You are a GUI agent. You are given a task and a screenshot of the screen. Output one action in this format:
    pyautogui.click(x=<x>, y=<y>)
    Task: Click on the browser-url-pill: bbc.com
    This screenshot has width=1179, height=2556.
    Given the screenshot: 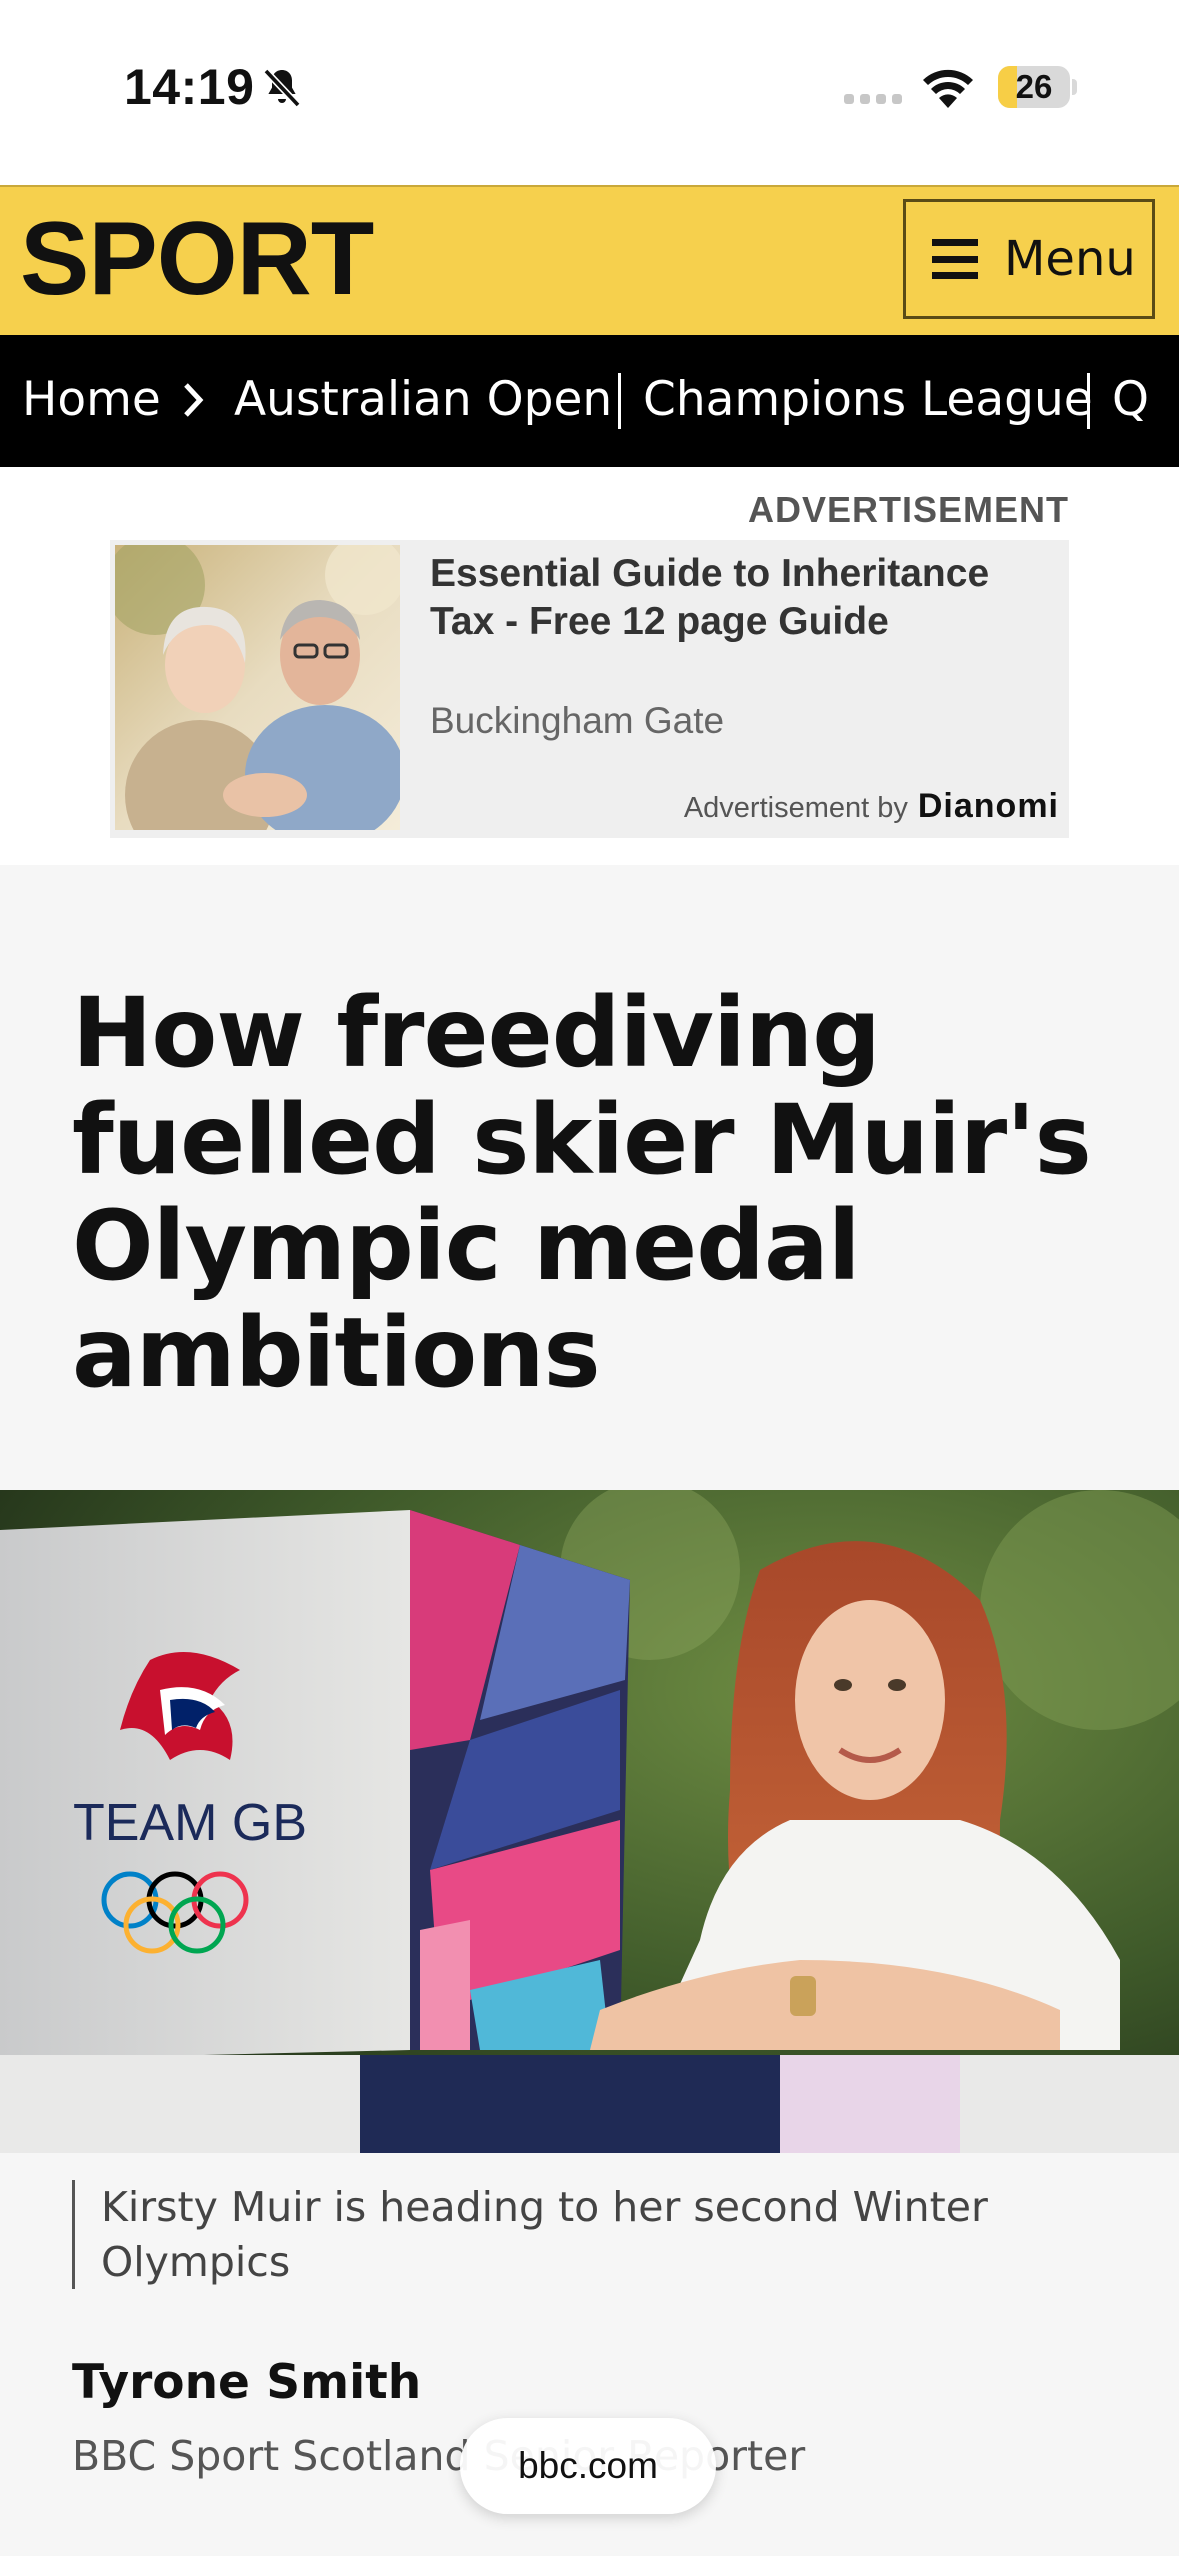 What is the action you would take?
    pyautogui.click(x=588, y=2466)
    